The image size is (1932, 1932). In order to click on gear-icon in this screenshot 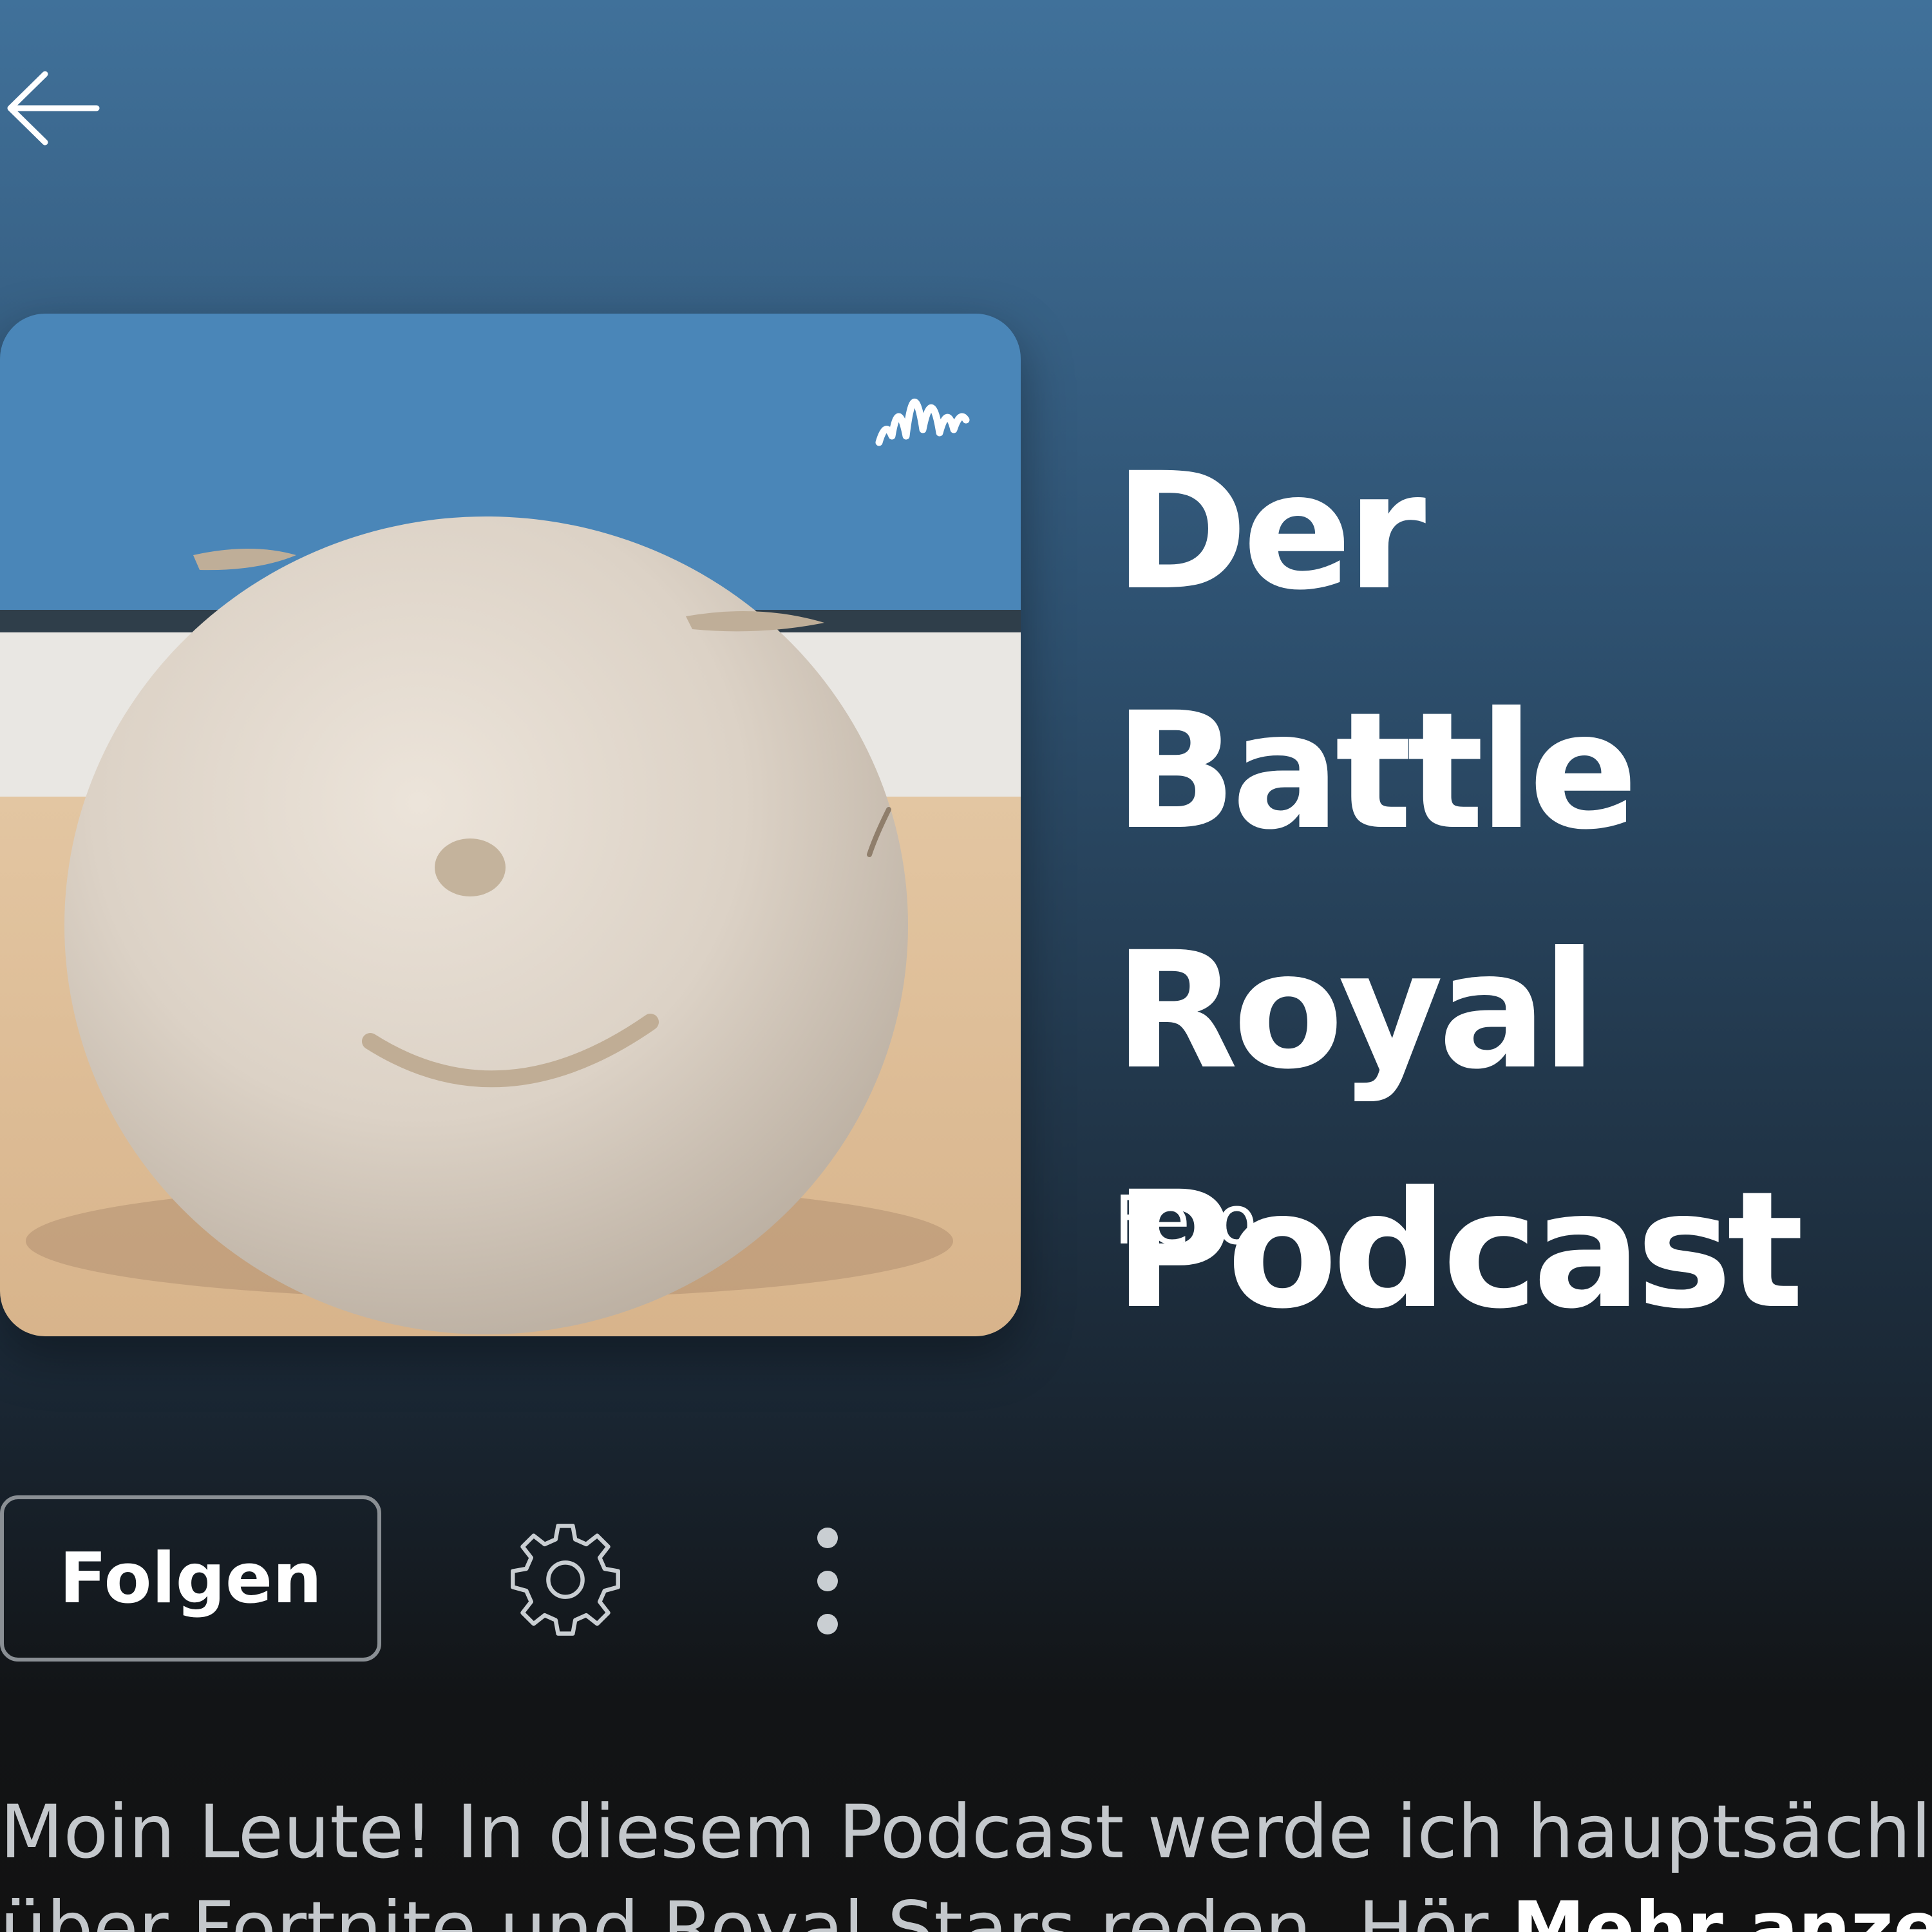, I will do `click(565, 1581)`.